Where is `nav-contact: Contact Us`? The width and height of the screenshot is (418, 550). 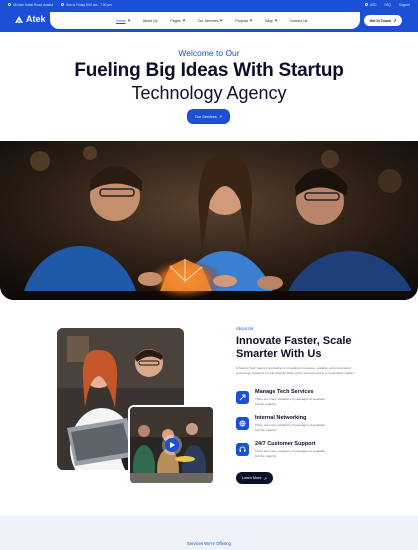
nav-contact: Contact Us is located at coordinates (299, 21).